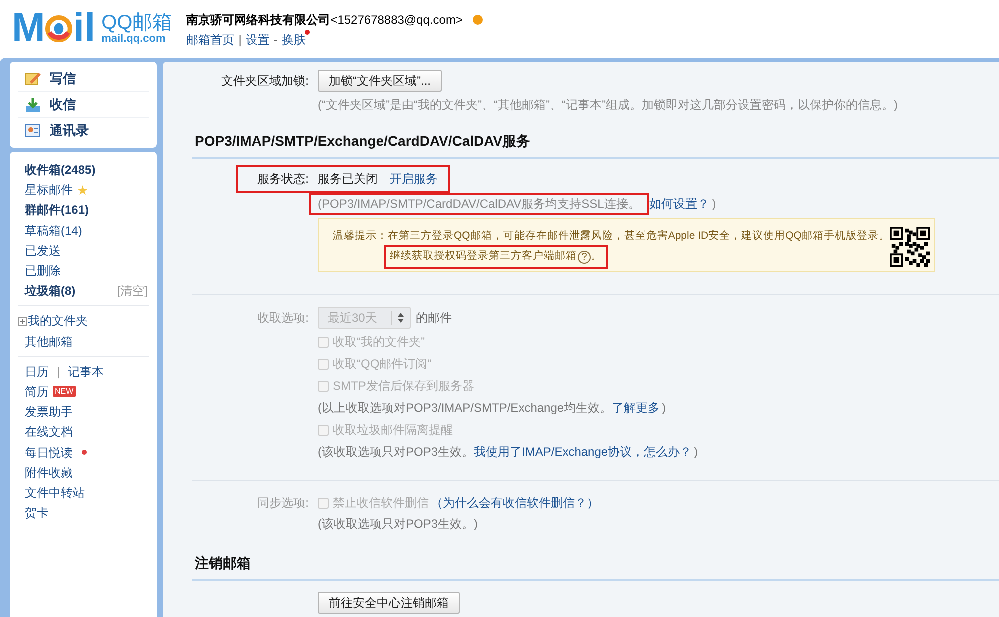 The height and width of the screenshot is (617, 999). I want to click on field-label: 服务状态:, so click(283, 179).